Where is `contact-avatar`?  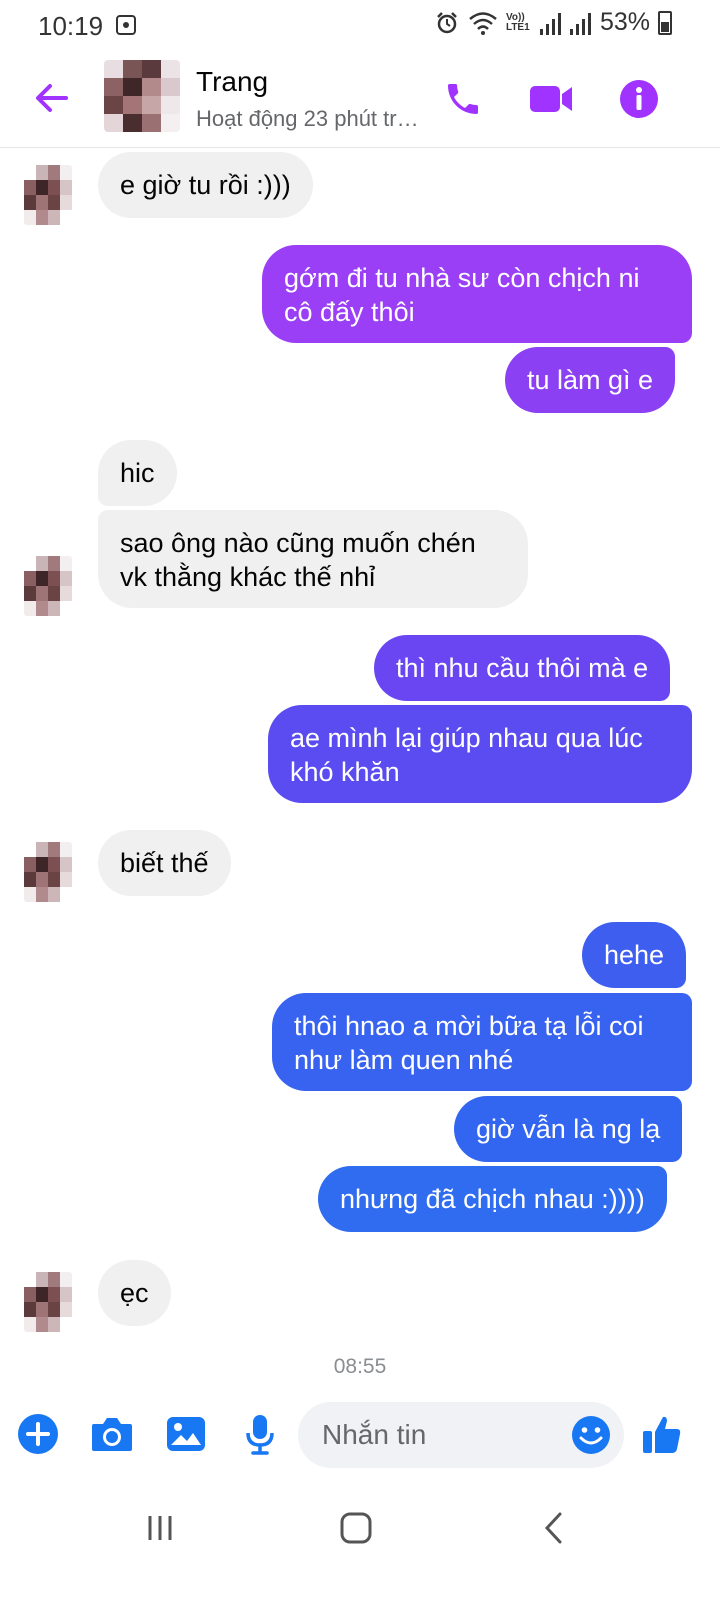 contact-avatar is located at coordinates (142, 96).